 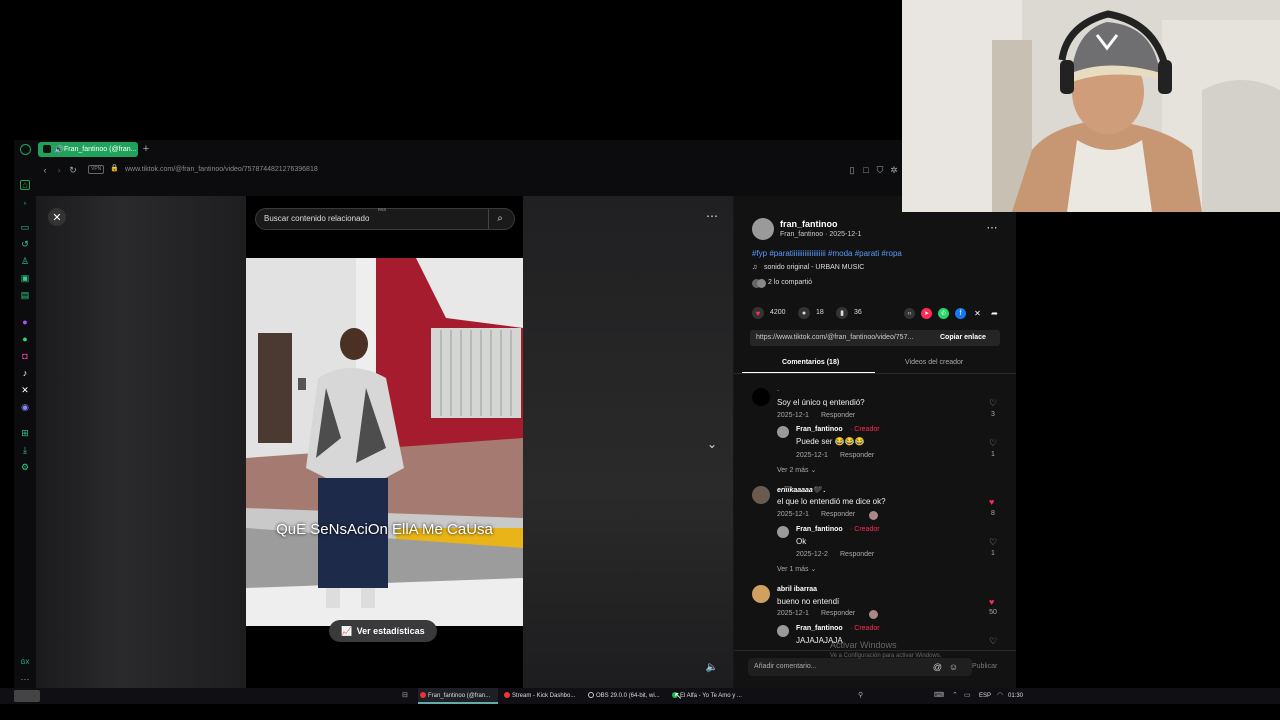 I want to click on close-icon: ✕, so click(x=57, y=217).